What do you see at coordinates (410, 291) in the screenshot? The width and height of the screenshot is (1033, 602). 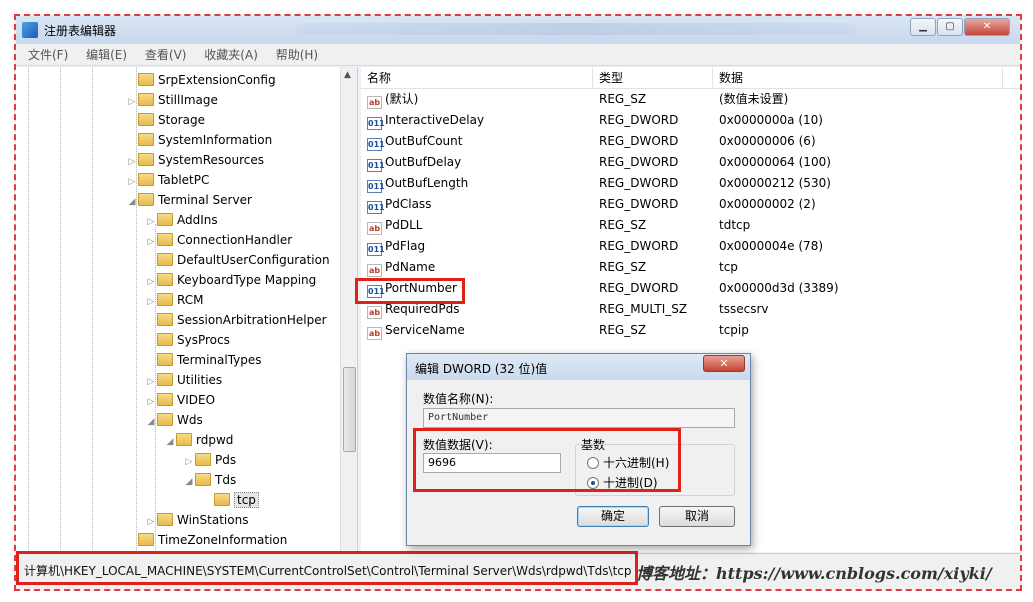 I see `highlight-portnumber` at bounding box center [410, 291].